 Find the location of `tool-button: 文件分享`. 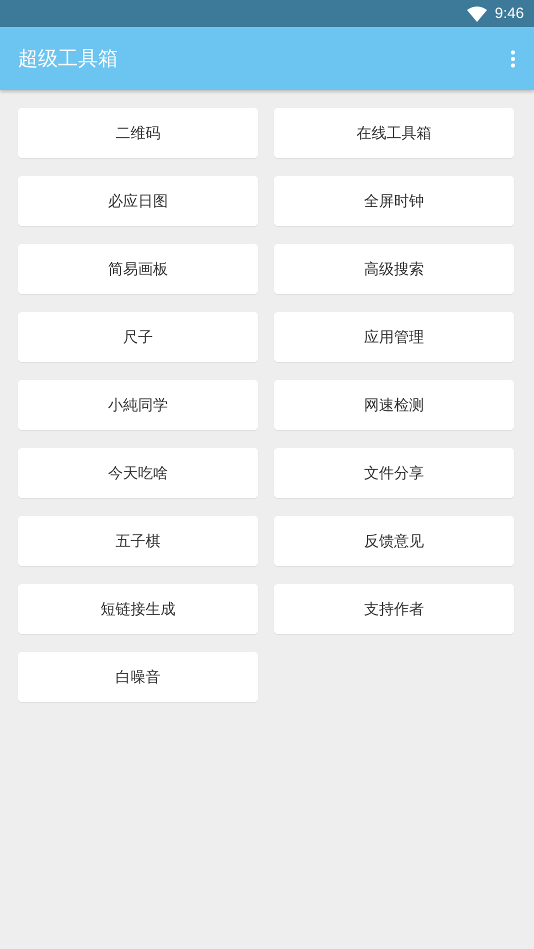

tool-button: 文件分享 is located at coordinates (394, 473).